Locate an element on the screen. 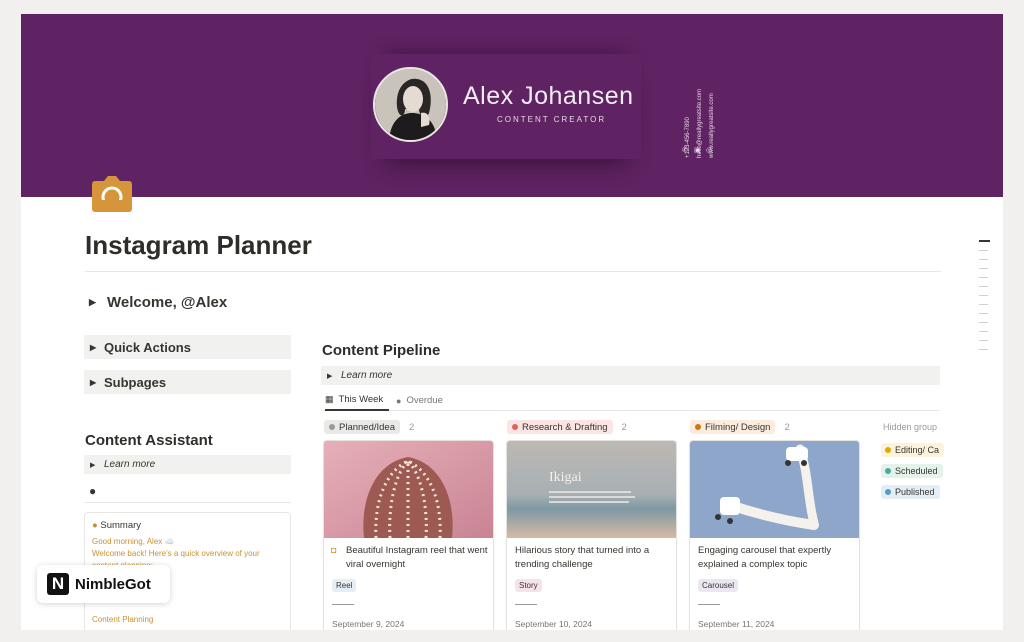 The height and width of the screenshot is (642, 1024). status-pill: Planned/Idea is located at coordinates (362, 427).